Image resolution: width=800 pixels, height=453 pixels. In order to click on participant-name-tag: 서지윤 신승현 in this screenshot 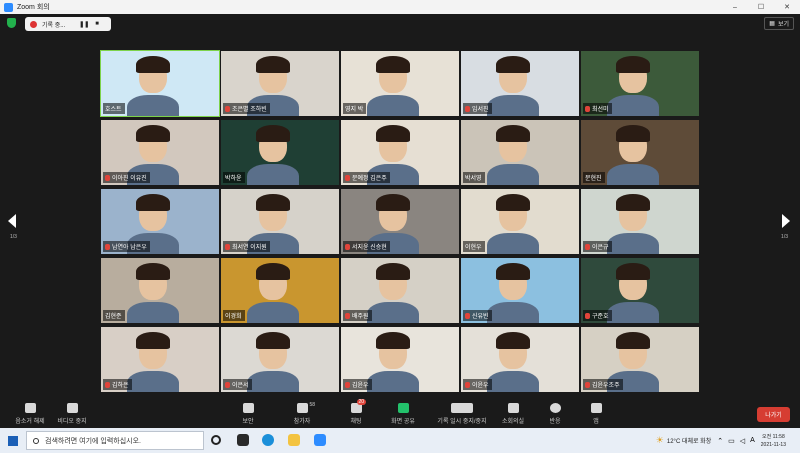, I will do `click(366, 246)`.